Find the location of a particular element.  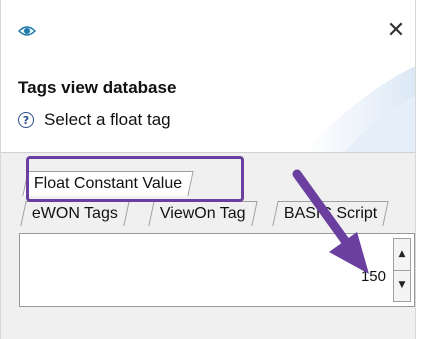

close-button: ✕ is located at coordinates (396, 31).